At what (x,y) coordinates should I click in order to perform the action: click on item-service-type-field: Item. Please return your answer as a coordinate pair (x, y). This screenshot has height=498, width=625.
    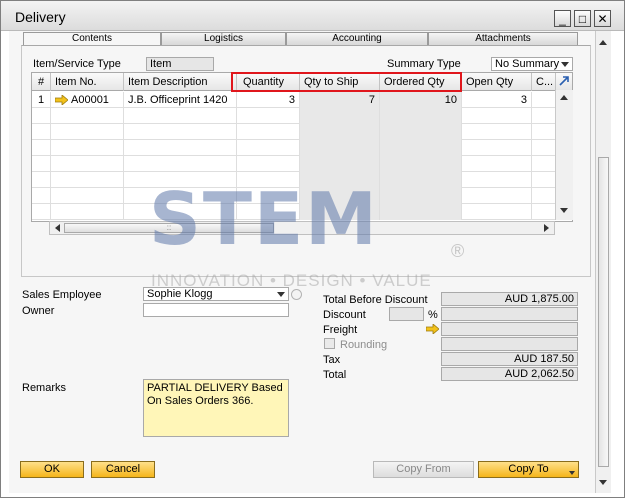
    Looking at the image, I should click on (180, 64).